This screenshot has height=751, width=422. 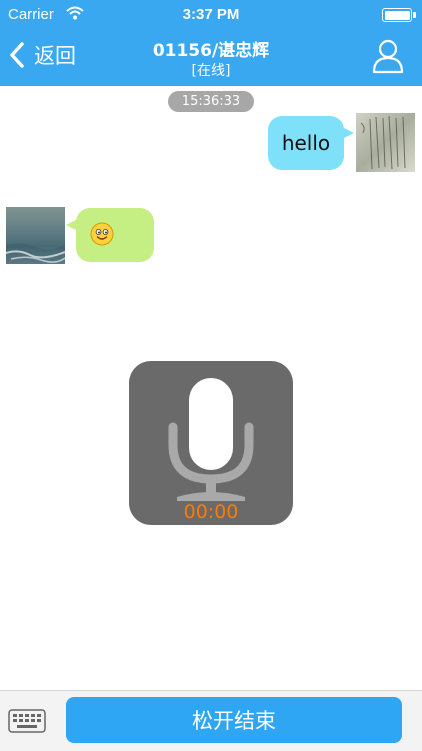 What do you see at coordinates (211, 101) in the screenshot?
I see `message-timestamp: 15:36:33` at bounding box center [211, 101].